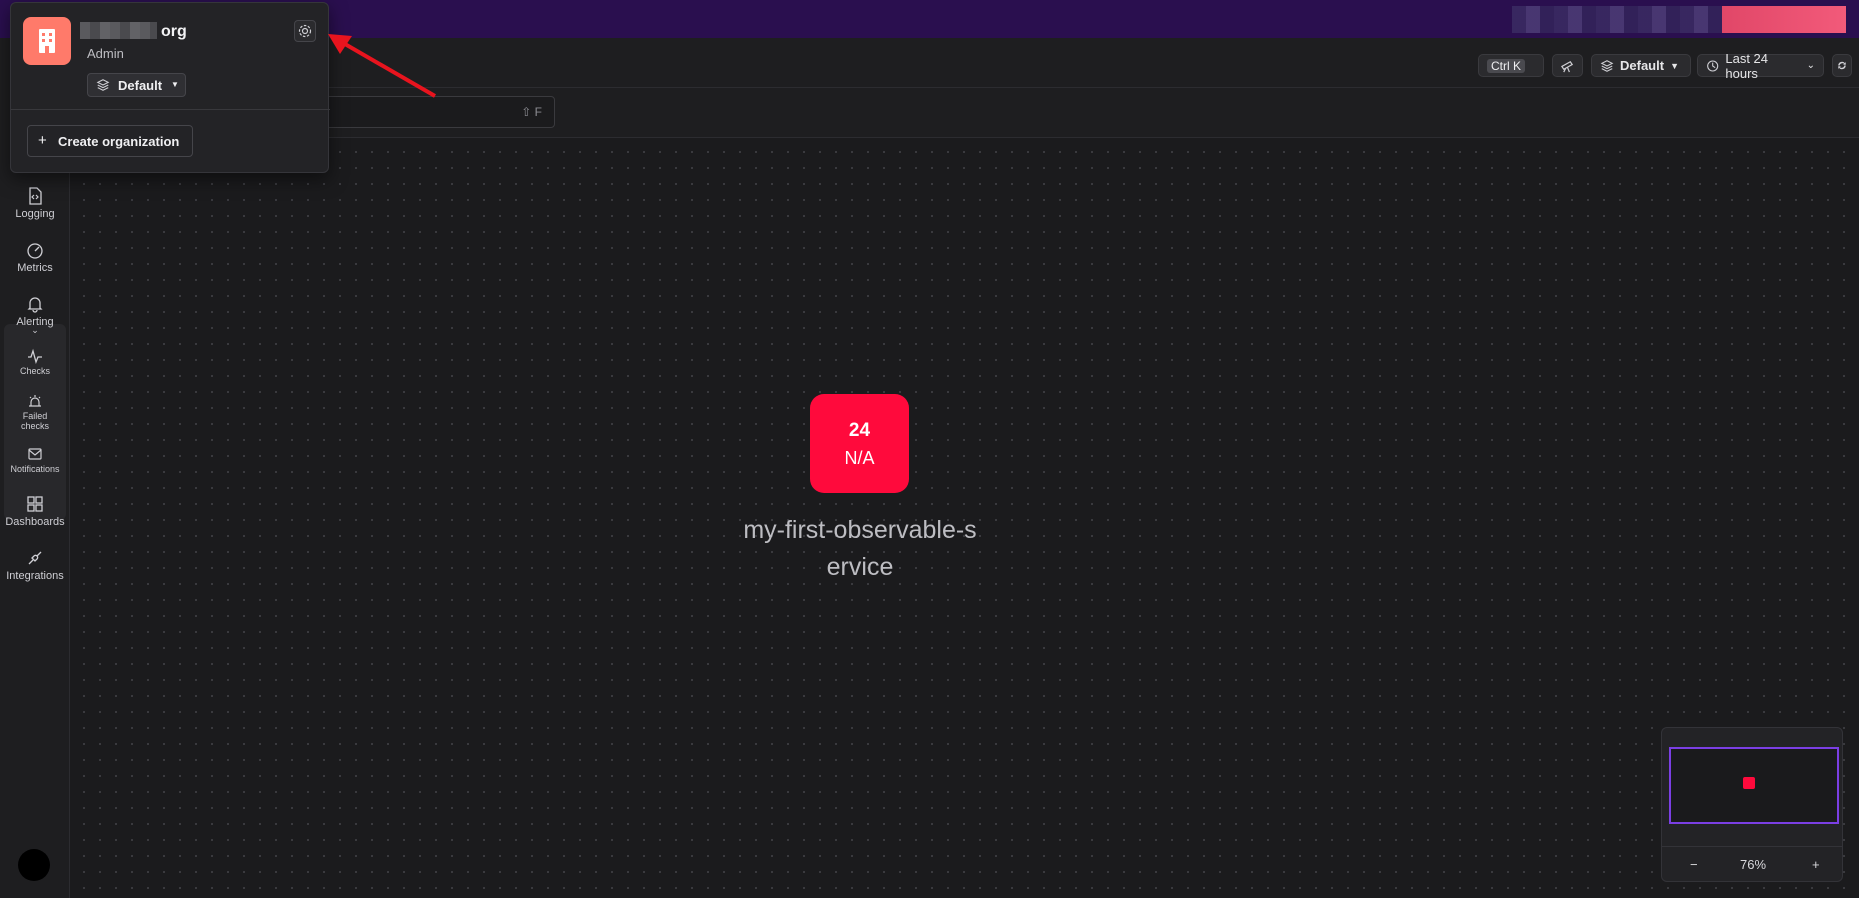  I want to click on organization-settings-button, so click(305, 31).